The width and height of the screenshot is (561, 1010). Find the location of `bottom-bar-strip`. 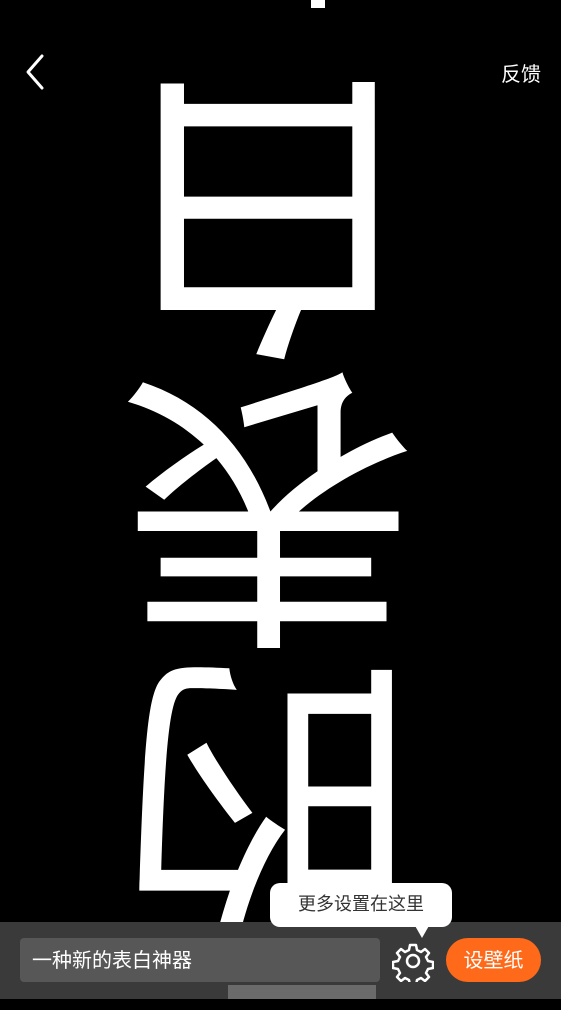

bottom-bar-strip is located at coordinates (302, 992).